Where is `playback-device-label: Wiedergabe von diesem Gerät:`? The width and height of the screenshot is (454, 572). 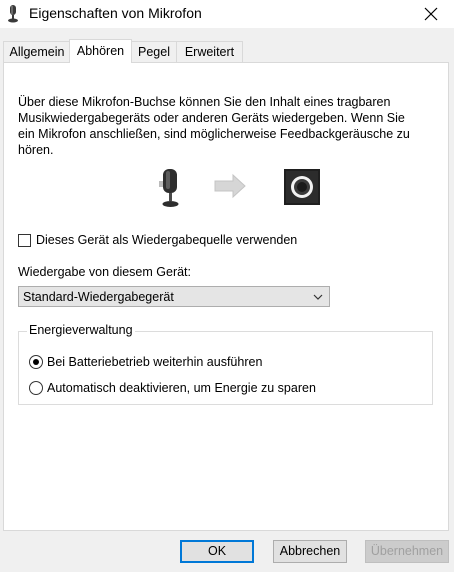 playback-device-label: Wiedergabe von diesem Gerät: is located at coordinates (105, 272).